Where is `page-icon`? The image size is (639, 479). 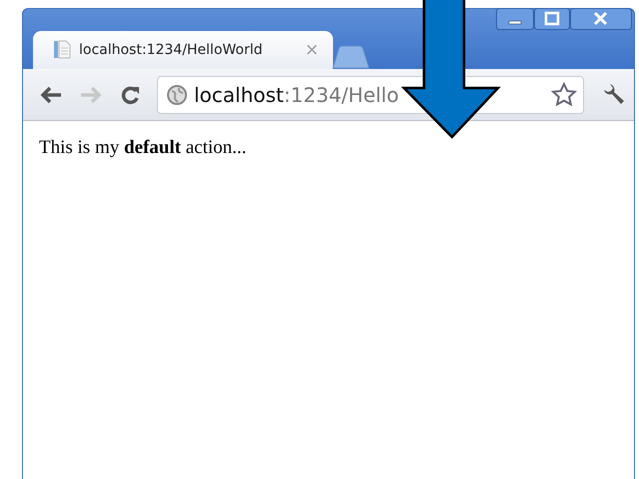
page-icon is located at coordinates (62, 50).